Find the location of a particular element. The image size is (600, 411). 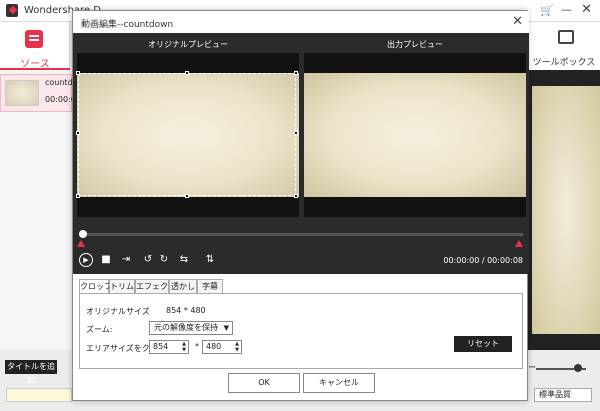

media-name: countdo is located at coordinates (59, 82).